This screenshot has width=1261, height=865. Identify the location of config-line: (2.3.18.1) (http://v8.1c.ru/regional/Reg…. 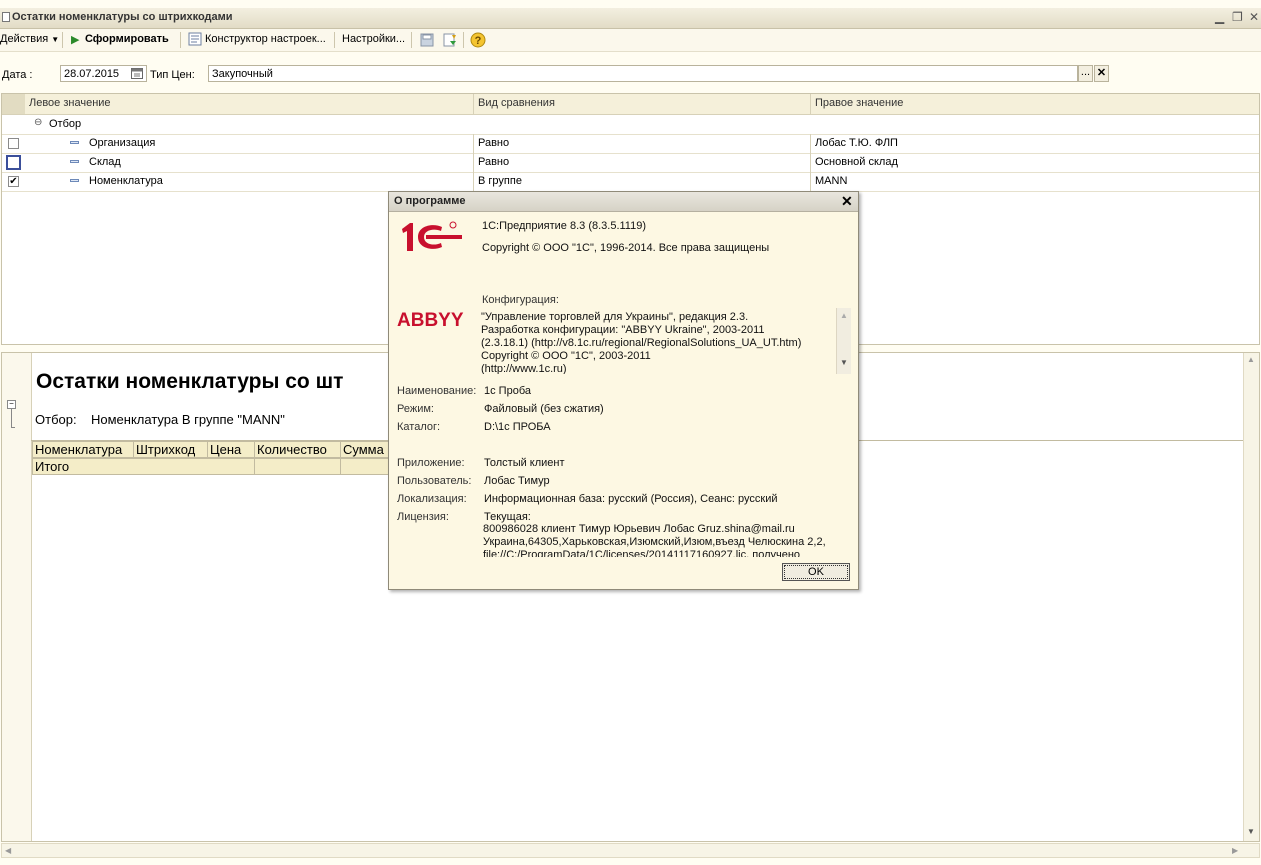
(641, 343).